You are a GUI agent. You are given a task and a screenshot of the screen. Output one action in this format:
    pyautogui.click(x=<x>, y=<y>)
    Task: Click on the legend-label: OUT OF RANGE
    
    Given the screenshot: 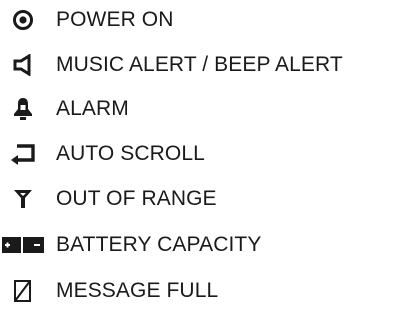 What is the action you would take?
    pyautogui.click(x=136, y=198)
    